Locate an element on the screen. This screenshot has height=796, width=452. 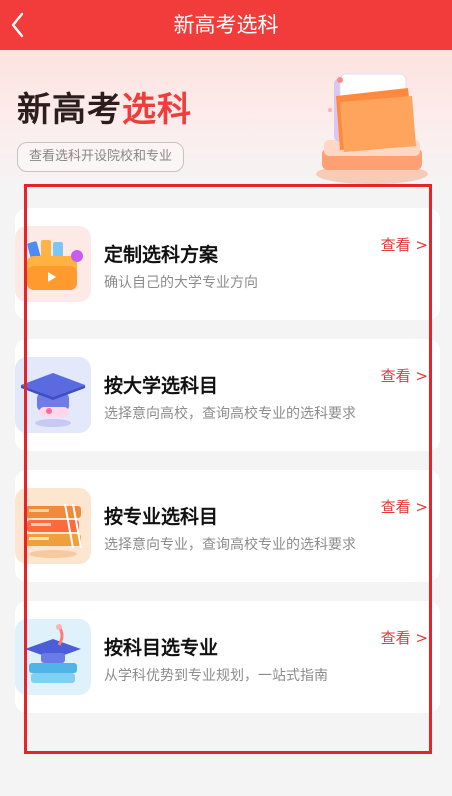
bookshelf-icon is located at coordinates (53, 526).